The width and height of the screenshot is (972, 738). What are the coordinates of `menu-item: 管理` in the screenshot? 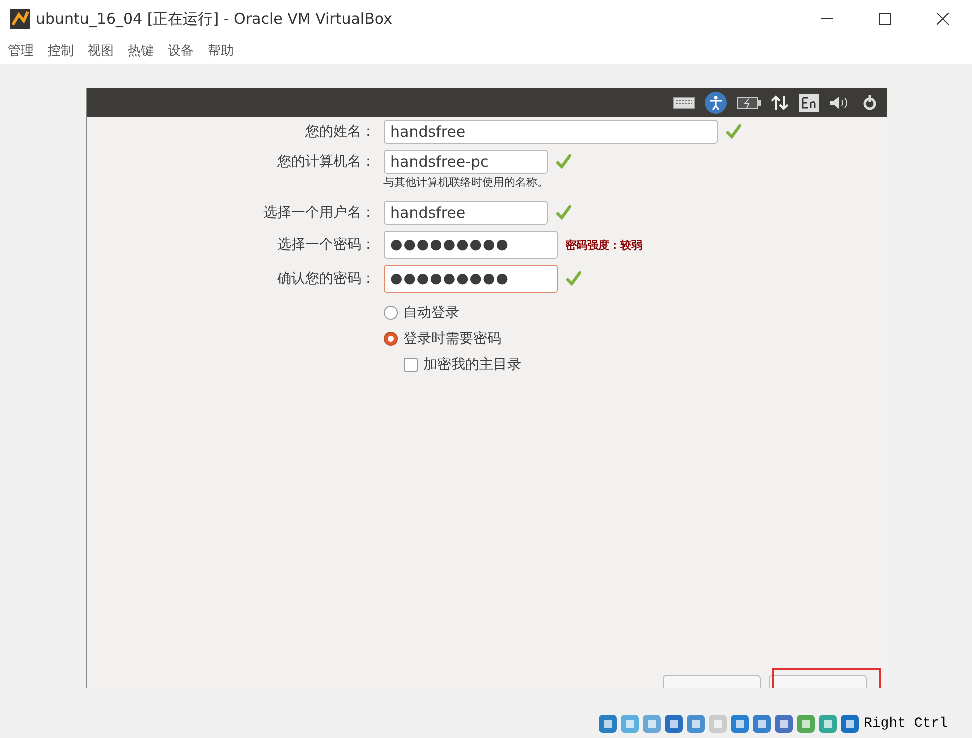 It's located at (21, 51).